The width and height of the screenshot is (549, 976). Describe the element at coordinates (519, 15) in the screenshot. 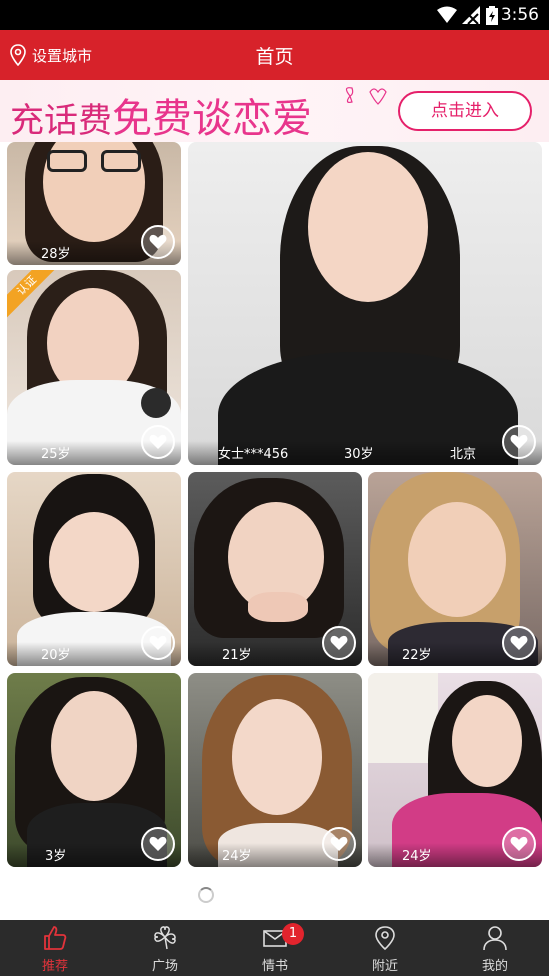

I see `clock: 3:56` at that location.